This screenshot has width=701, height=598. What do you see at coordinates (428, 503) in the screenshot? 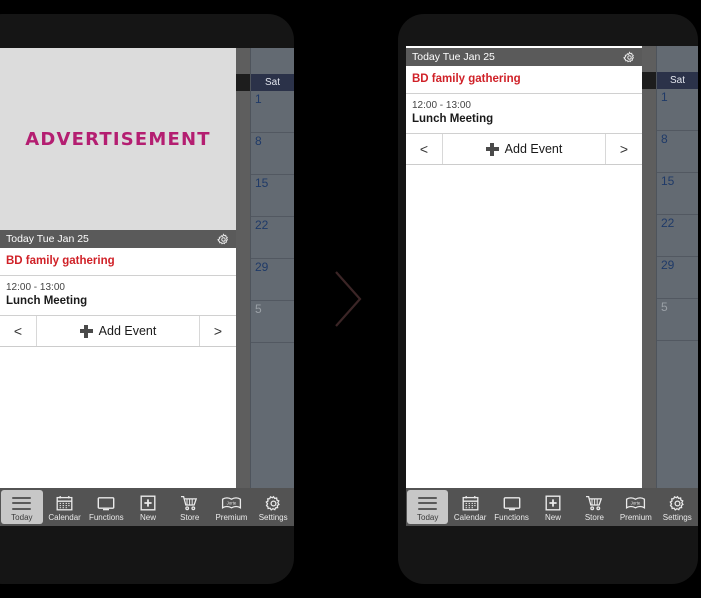
I see `hamburger-icon` at bounding box center [428, 503].